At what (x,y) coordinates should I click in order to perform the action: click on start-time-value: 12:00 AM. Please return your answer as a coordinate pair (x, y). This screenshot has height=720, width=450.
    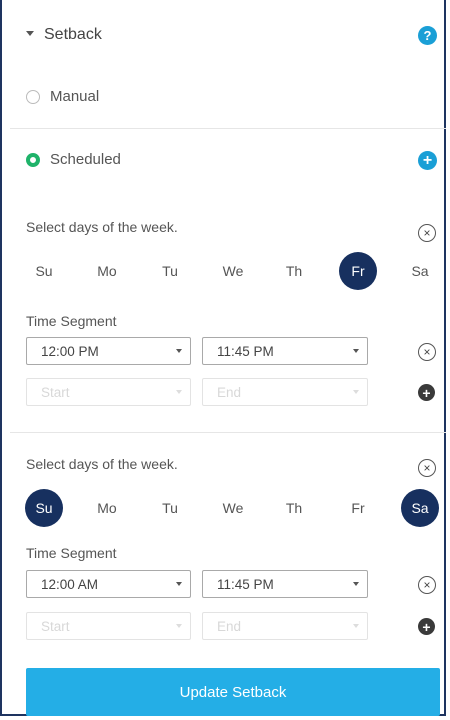
    Looking at the image, I should click on (70, 584).